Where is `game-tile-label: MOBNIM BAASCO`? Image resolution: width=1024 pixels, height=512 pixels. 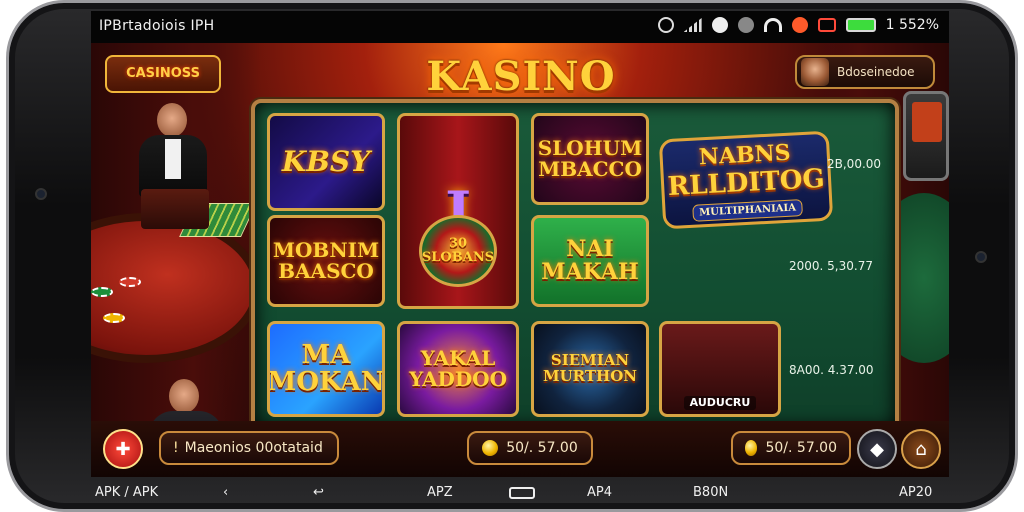
game-tile-label: MOBNIM BAASCO is located at coordinates (326, 260).